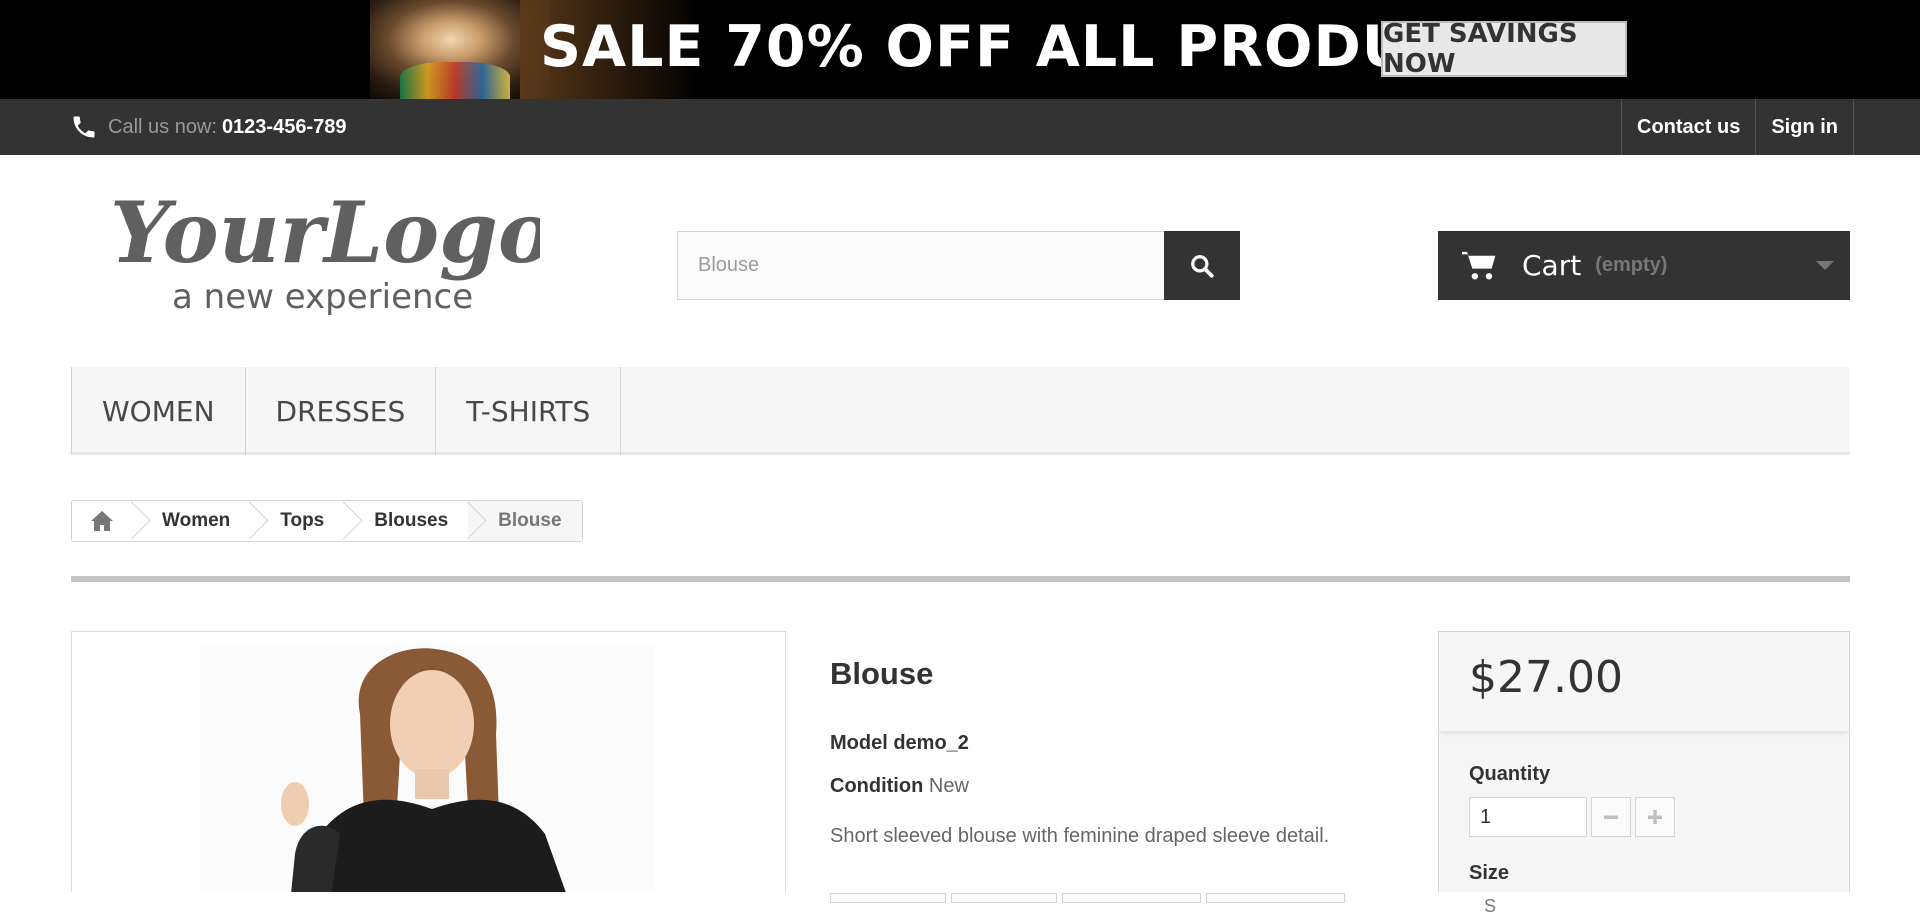 Image resolution: width=1920 pixels, height=917 pixels. Describe the element at coordinates (948, 786) in the screenshot. I see `condition-value: New` at that location.